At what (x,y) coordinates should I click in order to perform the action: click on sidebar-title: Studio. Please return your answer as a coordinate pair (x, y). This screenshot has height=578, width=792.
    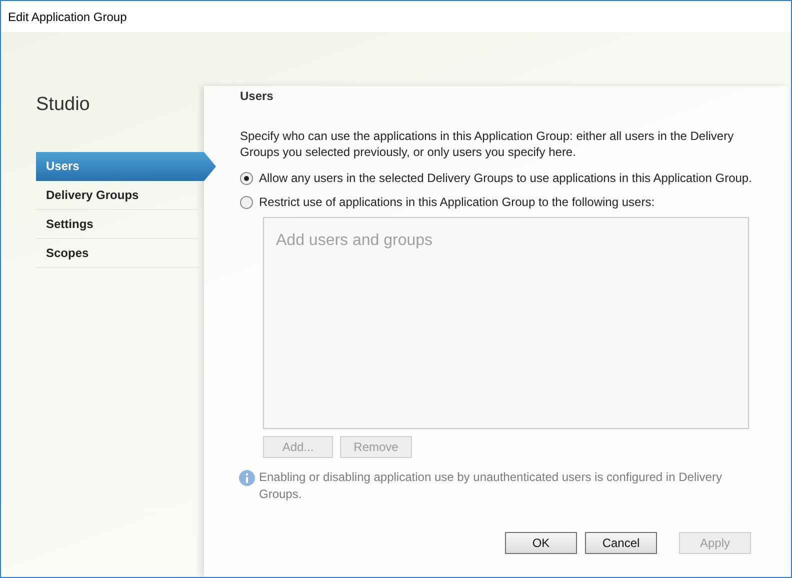
    Looking at the image, I should click on (63, 105).